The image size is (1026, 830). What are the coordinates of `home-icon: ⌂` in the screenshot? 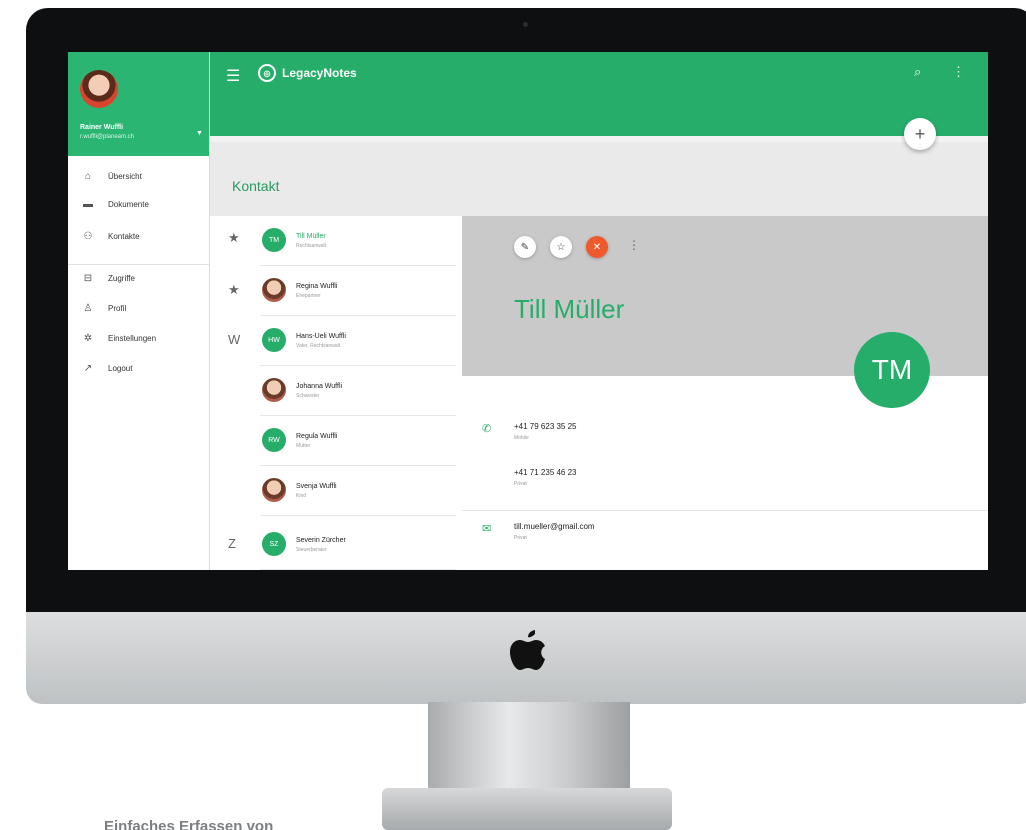 It's located at (88, 176).